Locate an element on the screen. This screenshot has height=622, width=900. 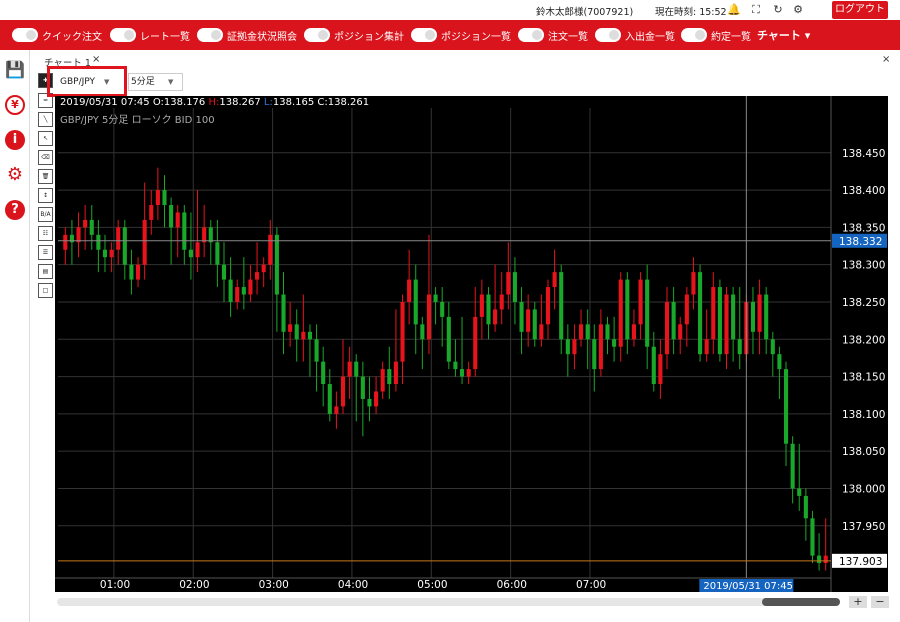
help-icon: ? is located at coordinates (15, 210).